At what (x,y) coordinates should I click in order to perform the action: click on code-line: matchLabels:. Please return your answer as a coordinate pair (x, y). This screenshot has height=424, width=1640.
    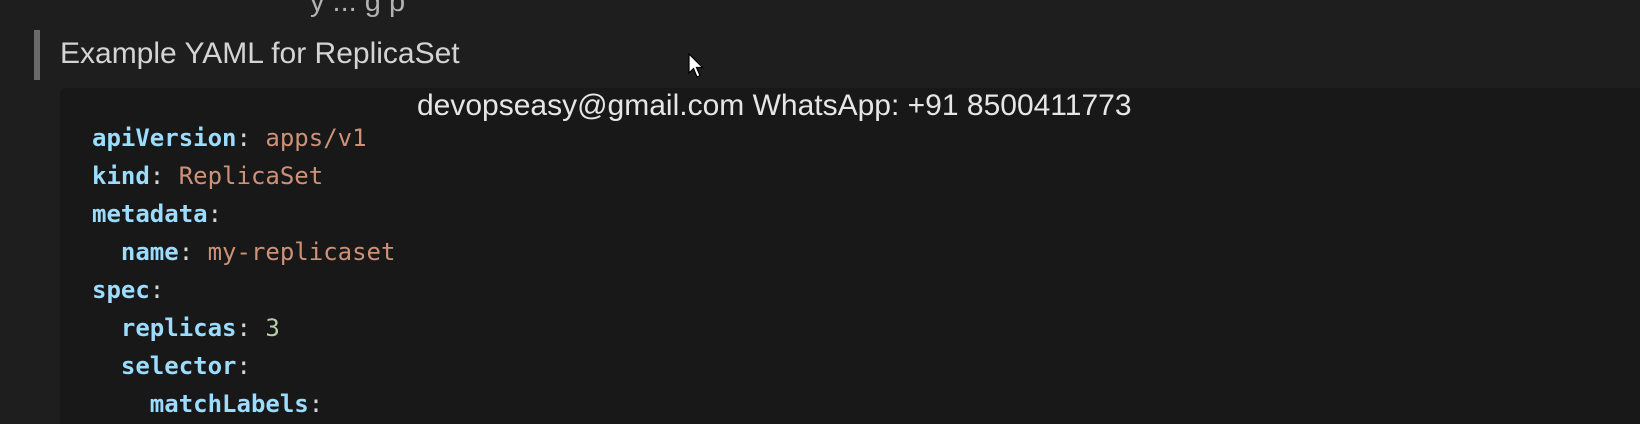
    Looking at the image, I should click on (243, 404).